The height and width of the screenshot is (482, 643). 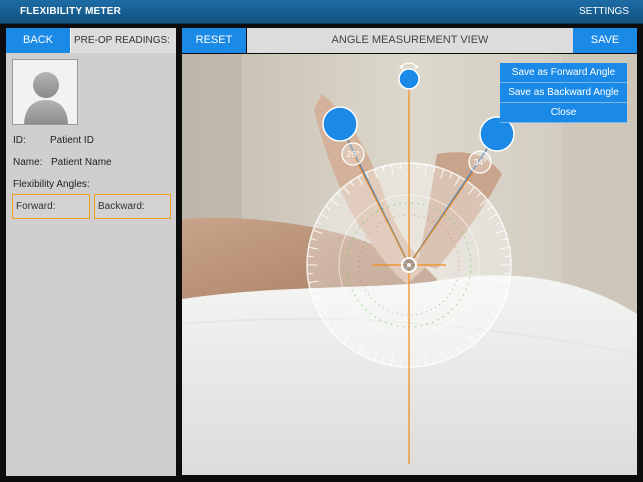 I want to click on right-angle-value: 34°, so click(x=480, y=162).